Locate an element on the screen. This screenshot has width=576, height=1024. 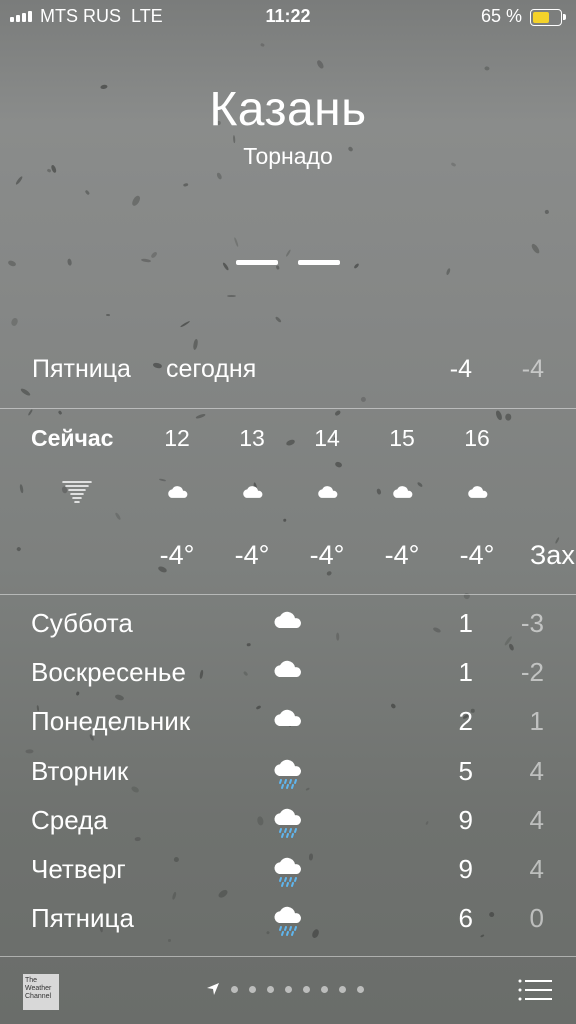
hourly-temp: Зах is located at coordinates (552, 555).